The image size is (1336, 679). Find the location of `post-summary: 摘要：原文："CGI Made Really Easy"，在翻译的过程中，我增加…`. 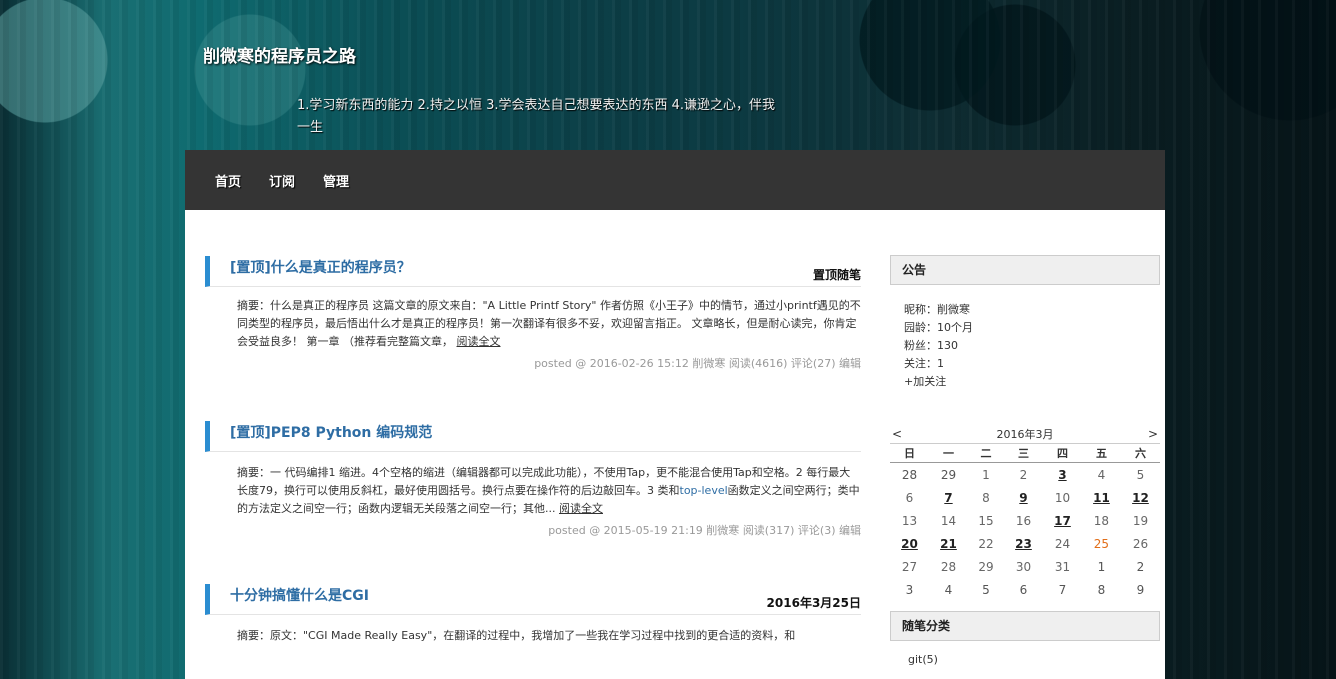

post-summary: 摘要：原文："CGI Made Really Easy"，在翻译的过程中，我增加… is located at coordinates (549, 636).